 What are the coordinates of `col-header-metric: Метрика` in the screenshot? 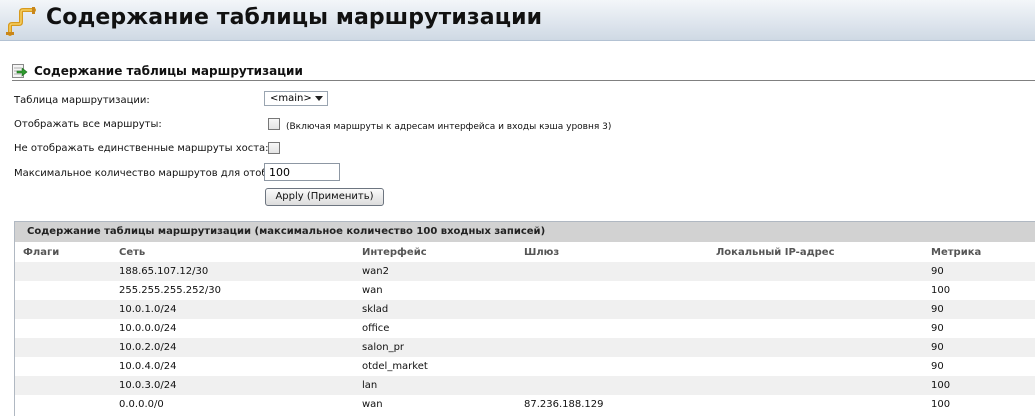 It's located at (956, 252).